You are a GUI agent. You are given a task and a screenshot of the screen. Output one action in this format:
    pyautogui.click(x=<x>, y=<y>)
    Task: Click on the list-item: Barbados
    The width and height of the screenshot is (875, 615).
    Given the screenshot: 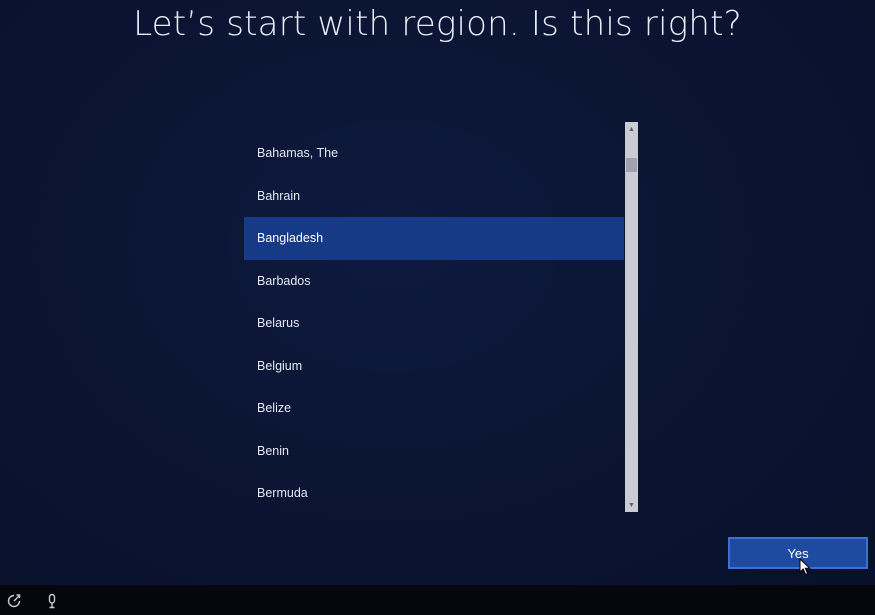 What is the action you would take?
    pyautogui.click(x=434, y=281)
    